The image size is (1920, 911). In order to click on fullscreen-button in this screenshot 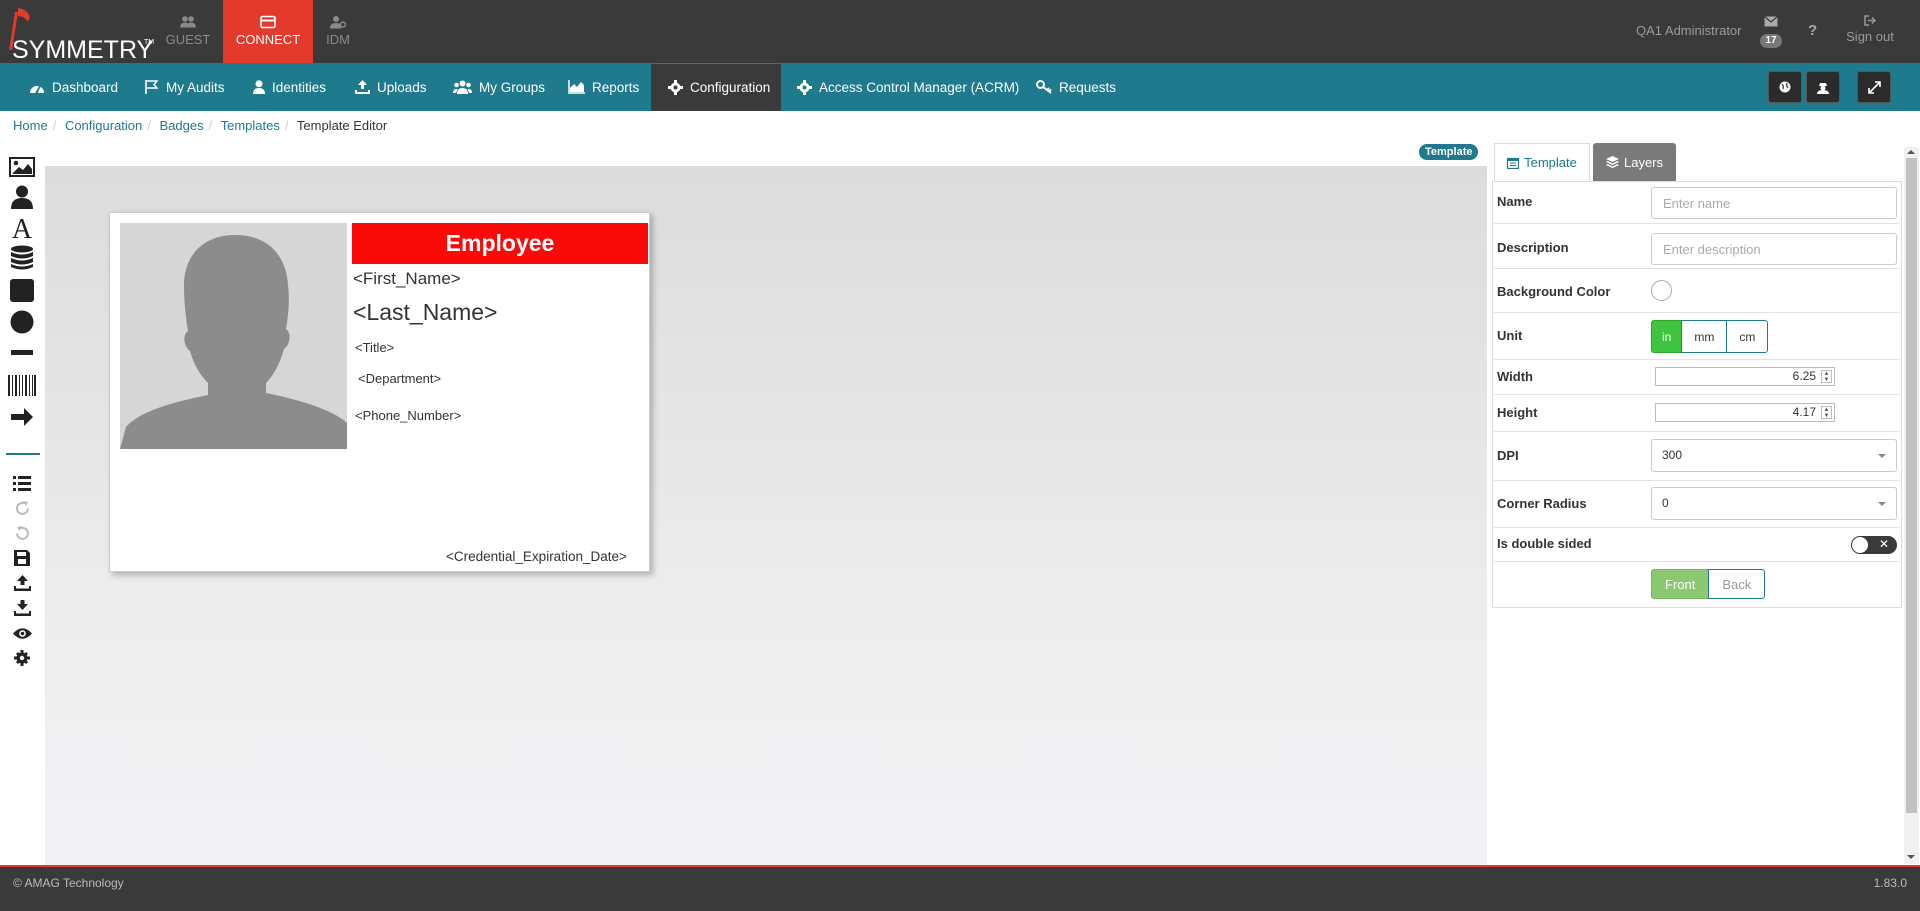, I will do `click(1874, 87)`.